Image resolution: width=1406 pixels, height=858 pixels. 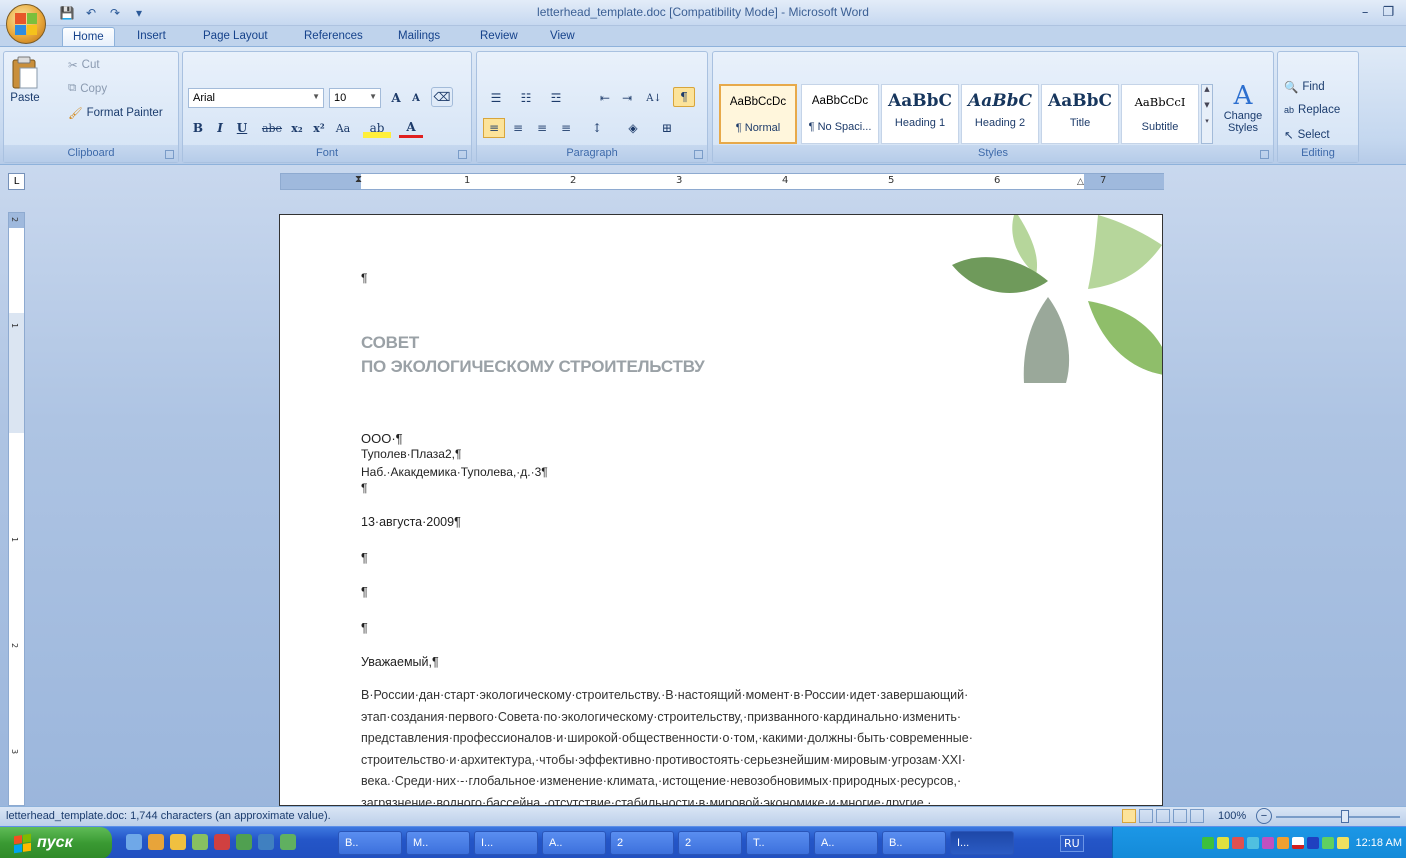 I want to click on style-heading-2: AaBbC Heading 2, so click(x=1000, y=114).